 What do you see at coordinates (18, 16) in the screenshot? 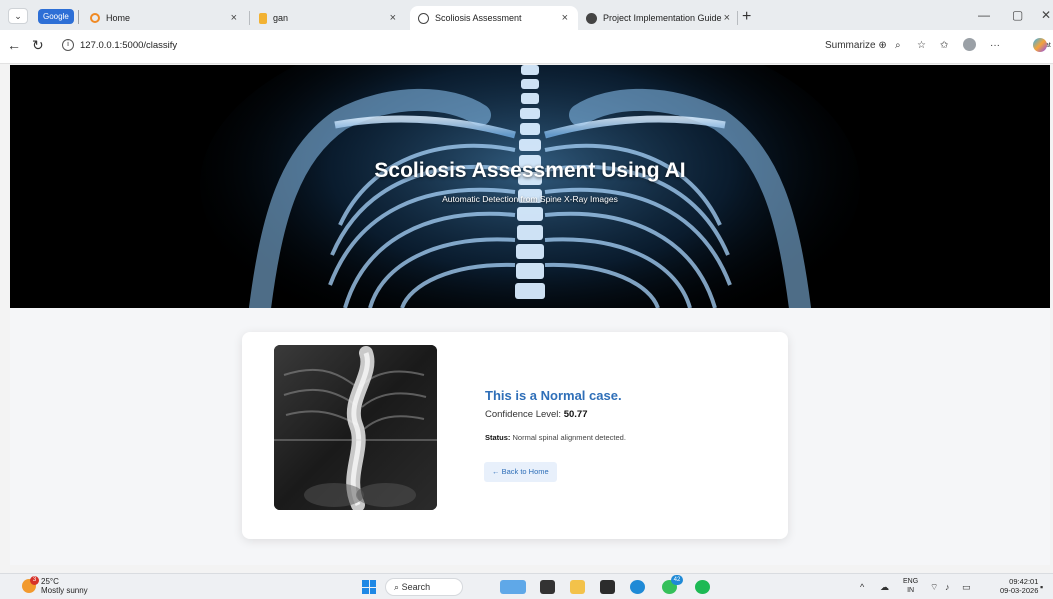
I see `tab-actions-menu-icon: ⌄` at bounding box center [18, 16].